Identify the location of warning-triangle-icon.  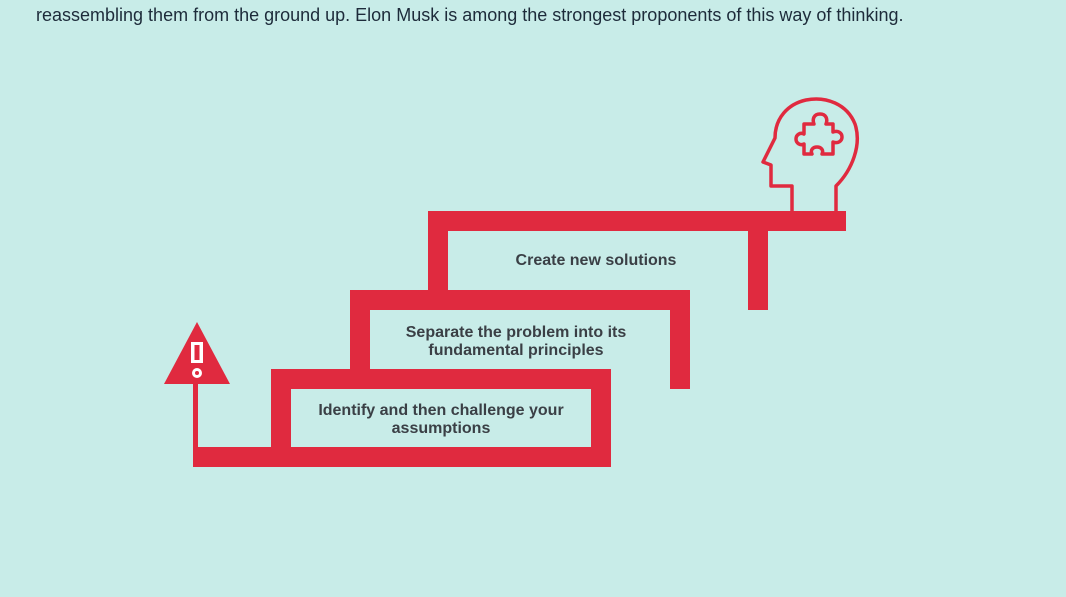
(197, 387).